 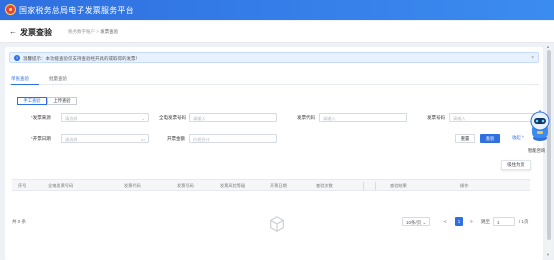 What do you see at coordinates (132, 185) in the screenshot?
I see `col-code: 发票代码` at bounding box center [132, 185].